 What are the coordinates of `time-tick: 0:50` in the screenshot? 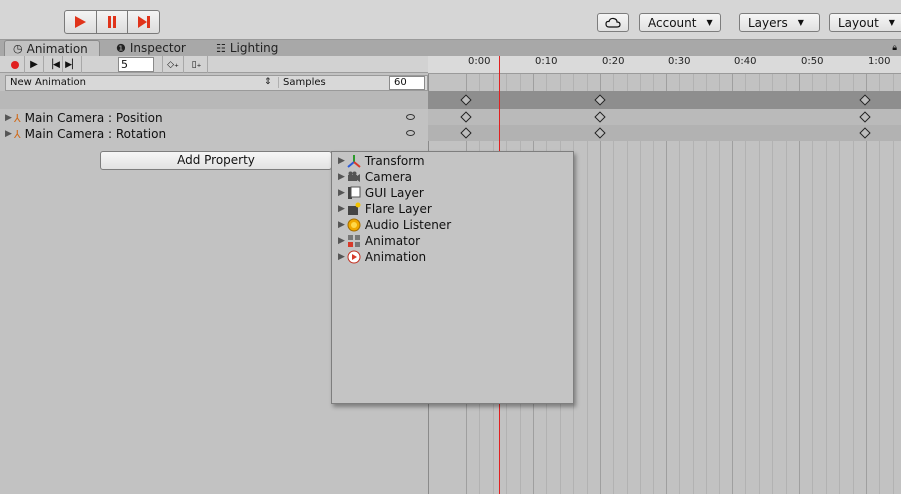 It's located at (812, 61).